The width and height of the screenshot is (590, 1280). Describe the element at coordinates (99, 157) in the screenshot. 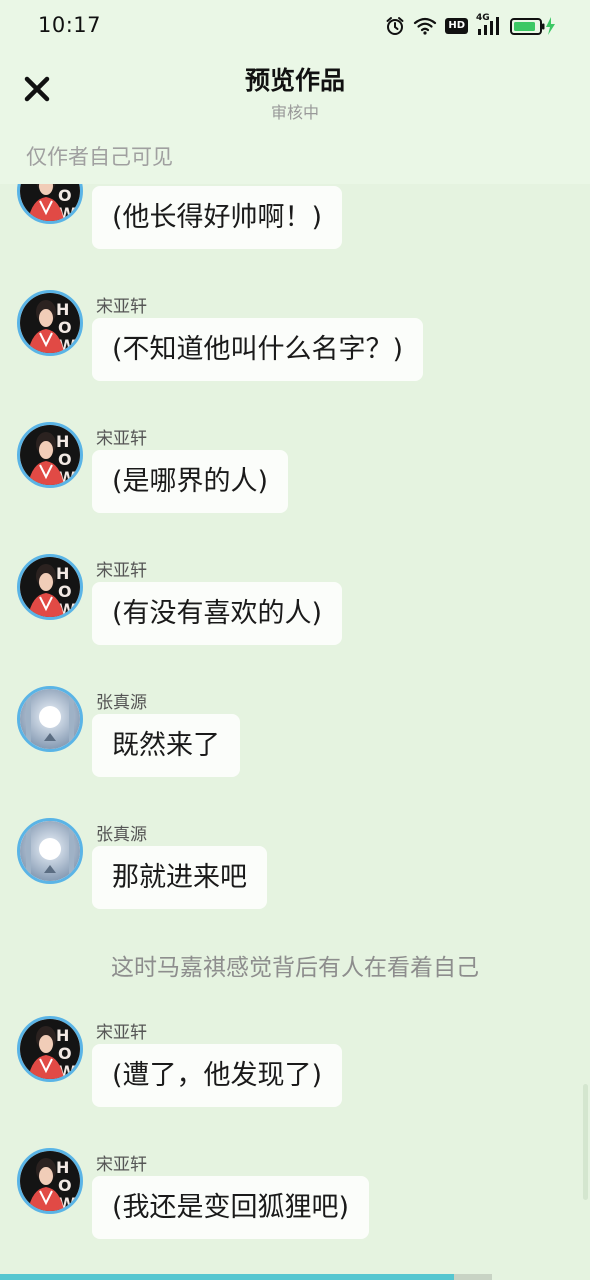

I see `visibility-note: 仅作者自己可见` at that location.